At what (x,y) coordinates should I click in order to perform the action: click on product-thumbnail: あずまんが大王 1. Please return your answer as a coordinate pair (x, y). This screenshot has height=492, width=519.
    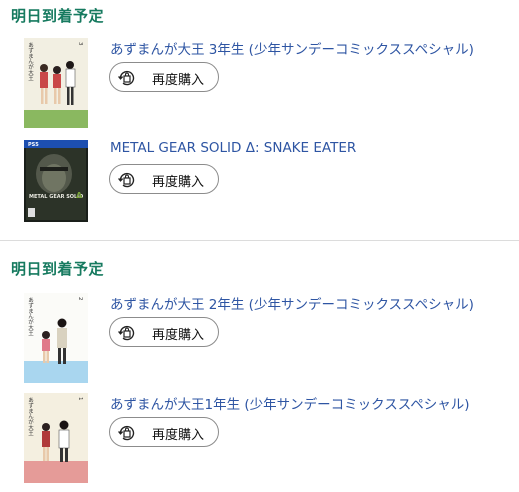
    Looking at the image, I should click on (56, 438).